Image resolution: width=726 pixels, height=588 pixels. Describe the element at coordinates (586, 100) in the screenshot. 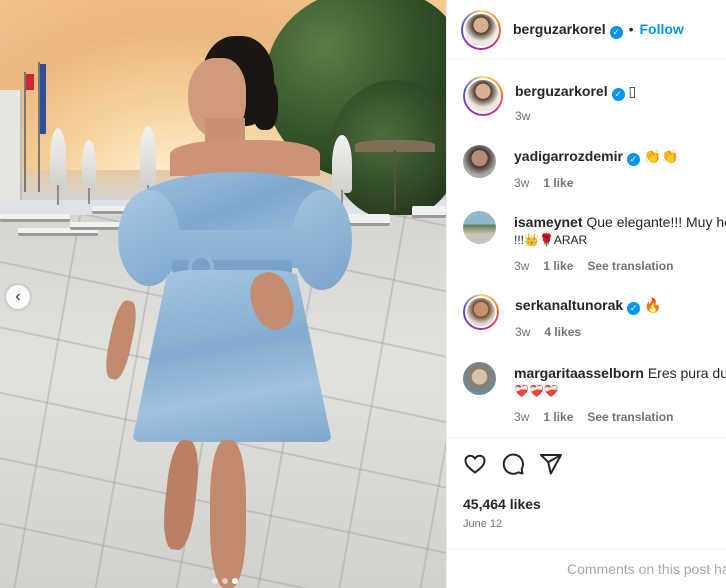

I see `caption: berguzarkorel ✓ ▯ 3w` at that location.